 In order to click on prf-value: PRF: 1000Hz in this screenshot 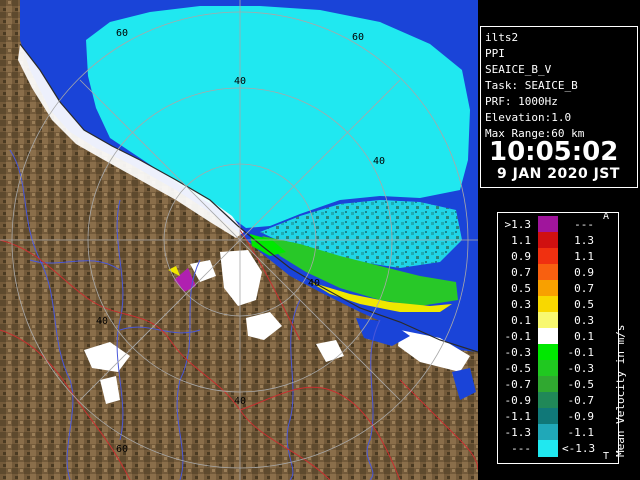, I will do `click(521, 101)`.